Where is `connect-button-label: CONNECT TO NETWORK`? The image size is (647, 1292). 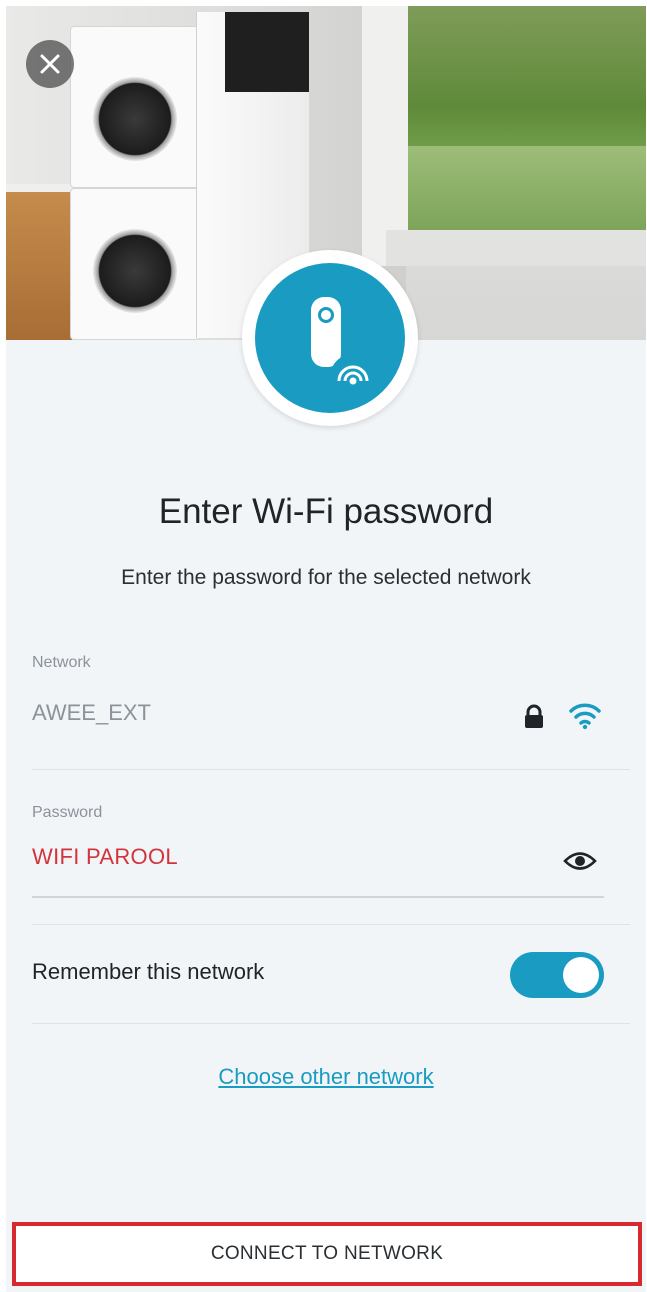
connect-button-label: CONNECT TO NETWORK is located at coordinates (327, 1253).